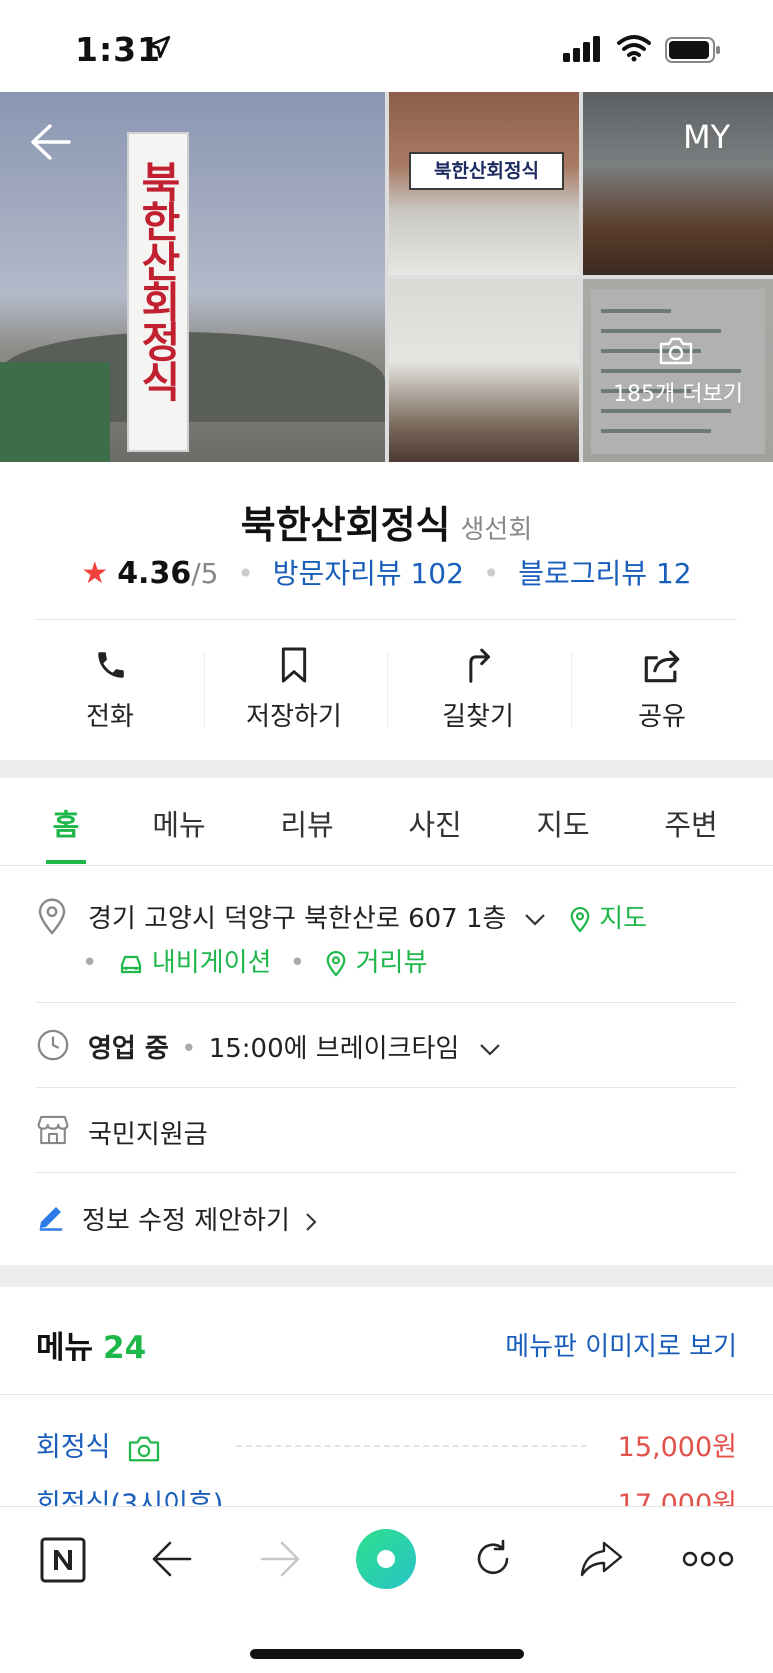 The height and width of the screenshot is (1673, 773). I want to click on save-button: 저장하기, so click(294, 686).